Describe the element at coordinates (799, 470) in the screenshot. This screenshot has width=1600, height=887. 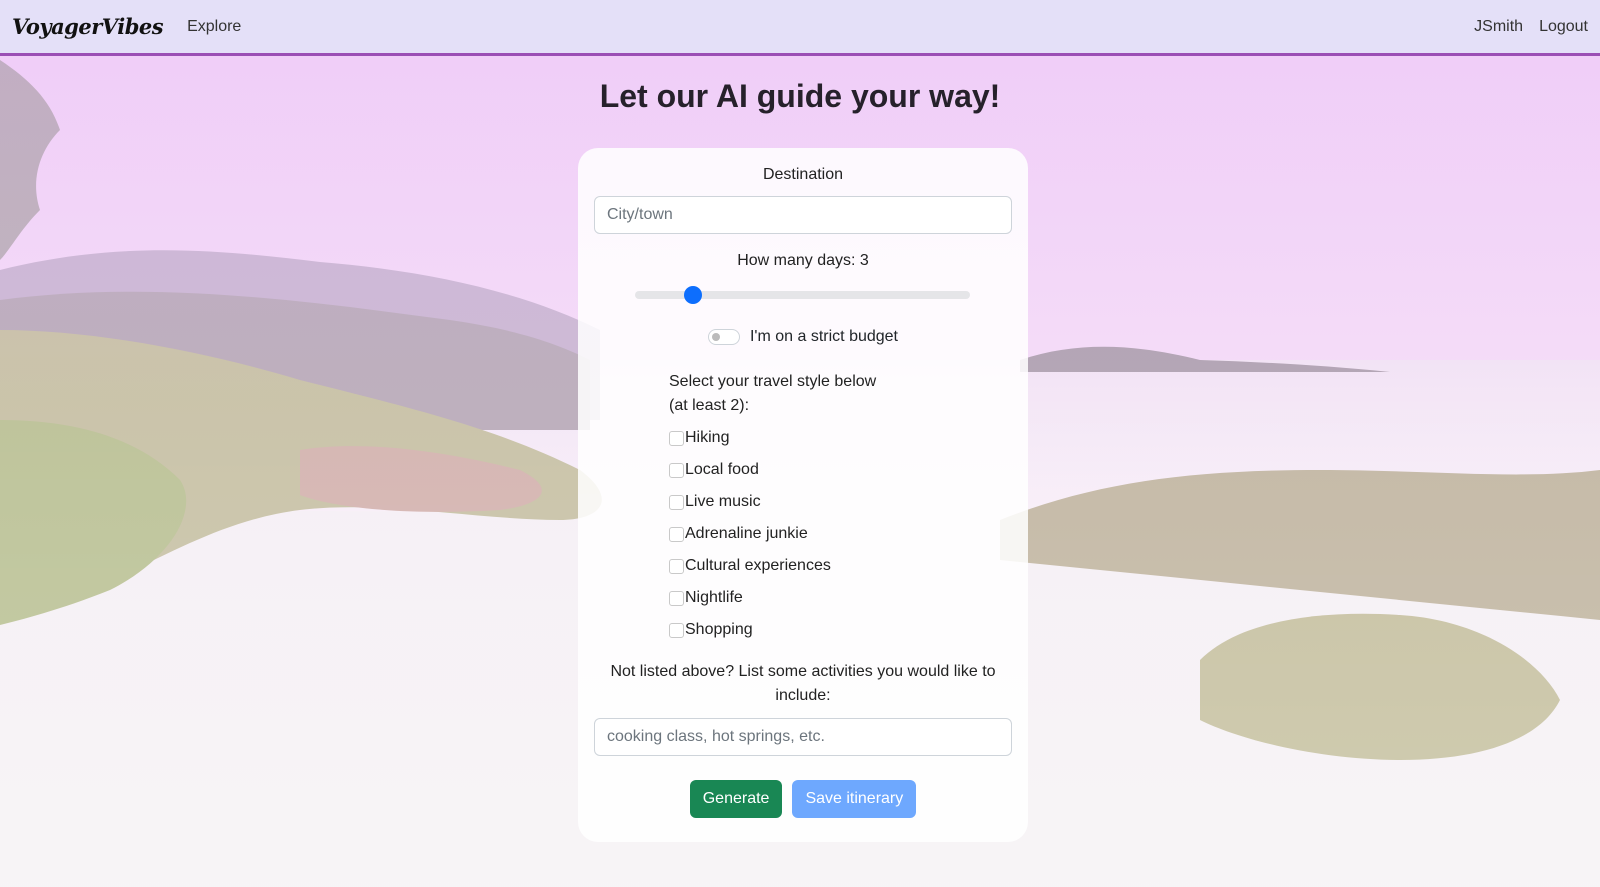
I see `travel-style-option: Local food` at that location.